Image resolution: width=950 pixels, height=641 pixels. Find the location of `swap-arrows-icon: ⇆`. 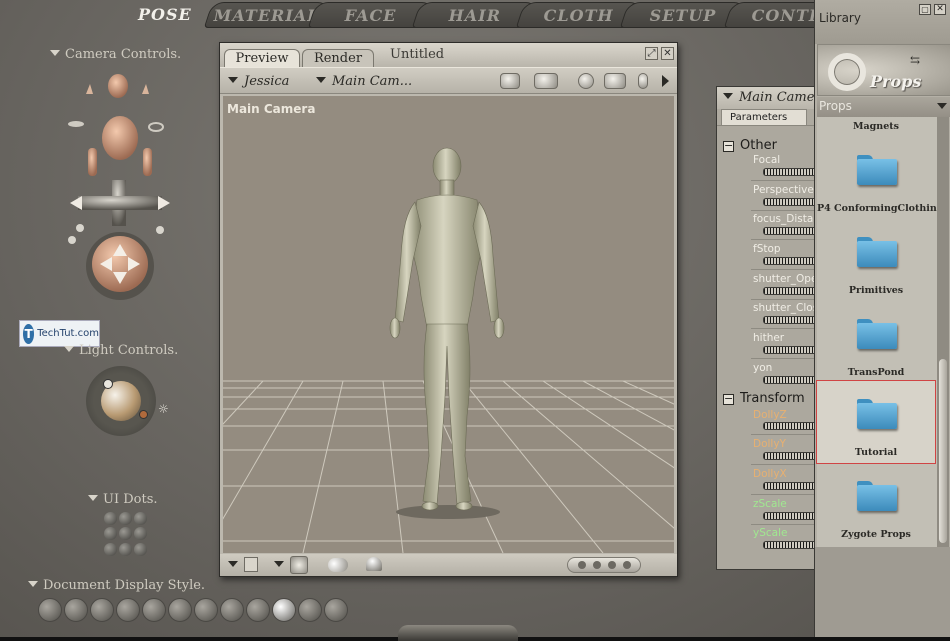

swap-arrows-icon: ⇆ is located at coordinates (915, 60).